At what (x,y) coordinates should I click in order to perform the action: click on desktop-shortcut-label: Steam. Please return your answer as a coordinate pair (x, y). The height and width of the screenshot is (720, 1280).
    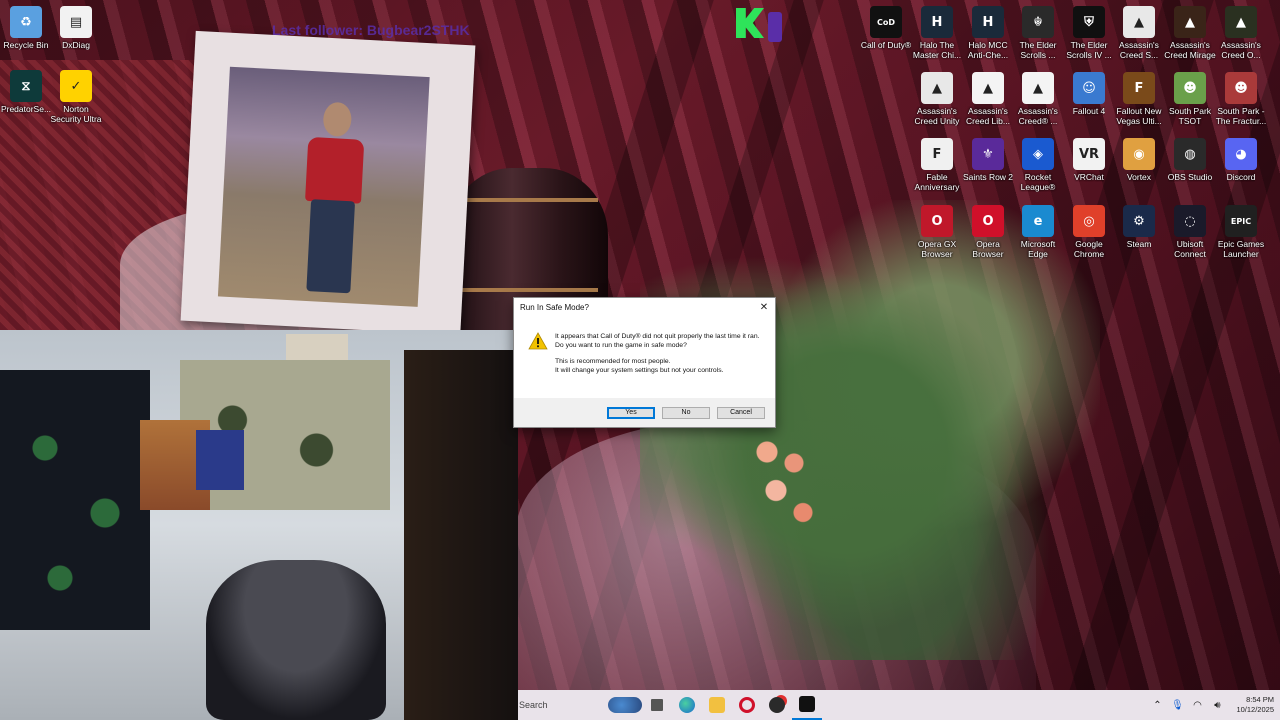
    Looking at the image, I should click on (1139, 244).